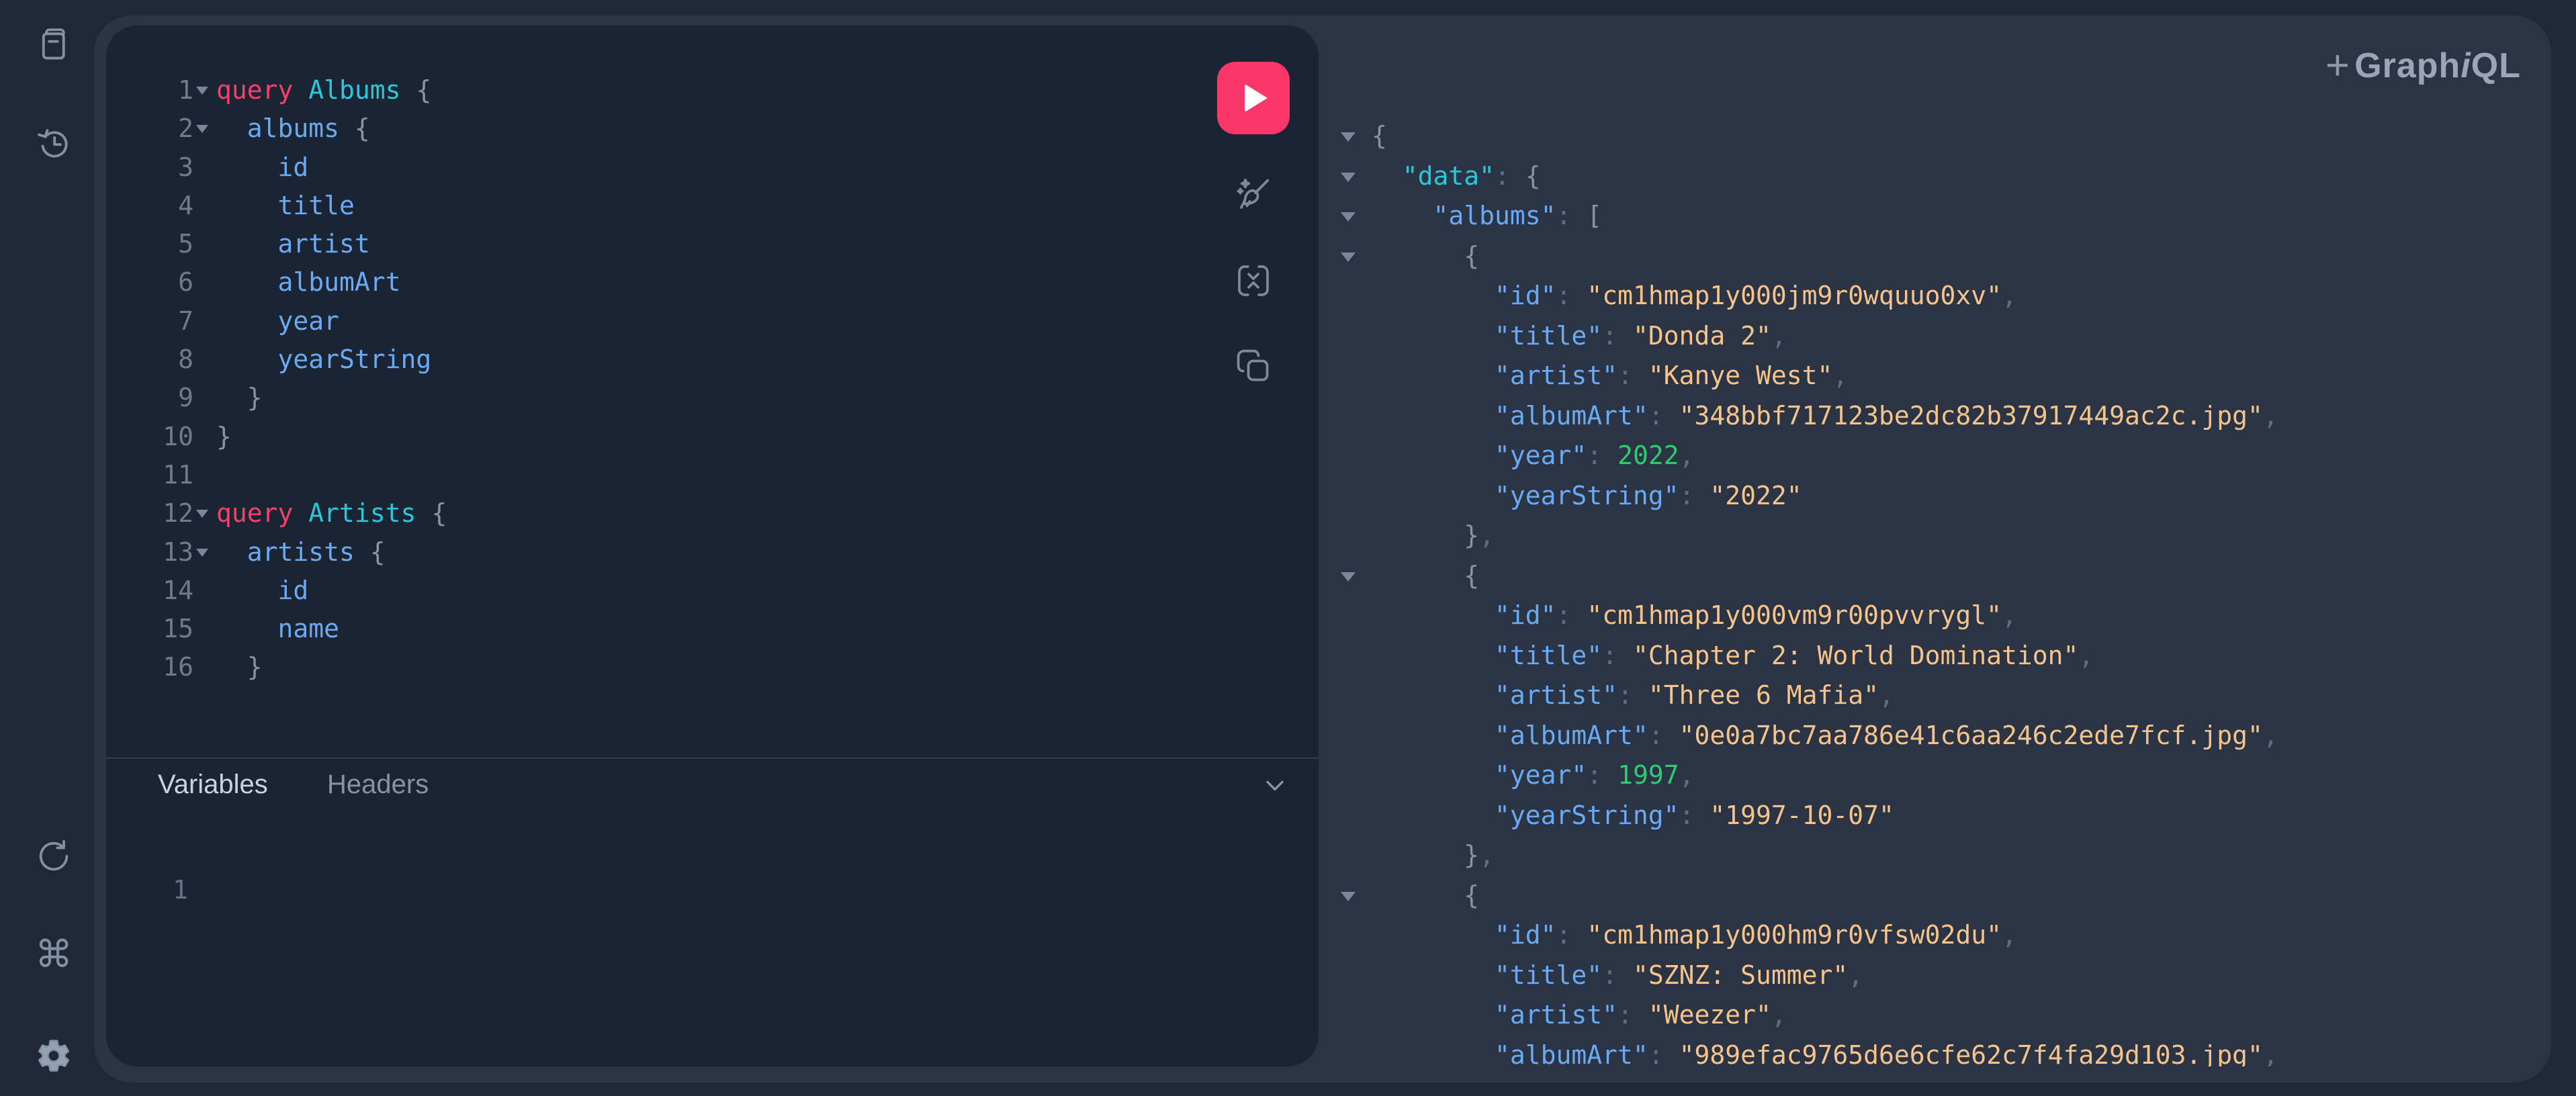  What do you see at coordinates (47, 548) in the screenshot?
I see `sidebar: ⌘` at bounding box center [47, 548].